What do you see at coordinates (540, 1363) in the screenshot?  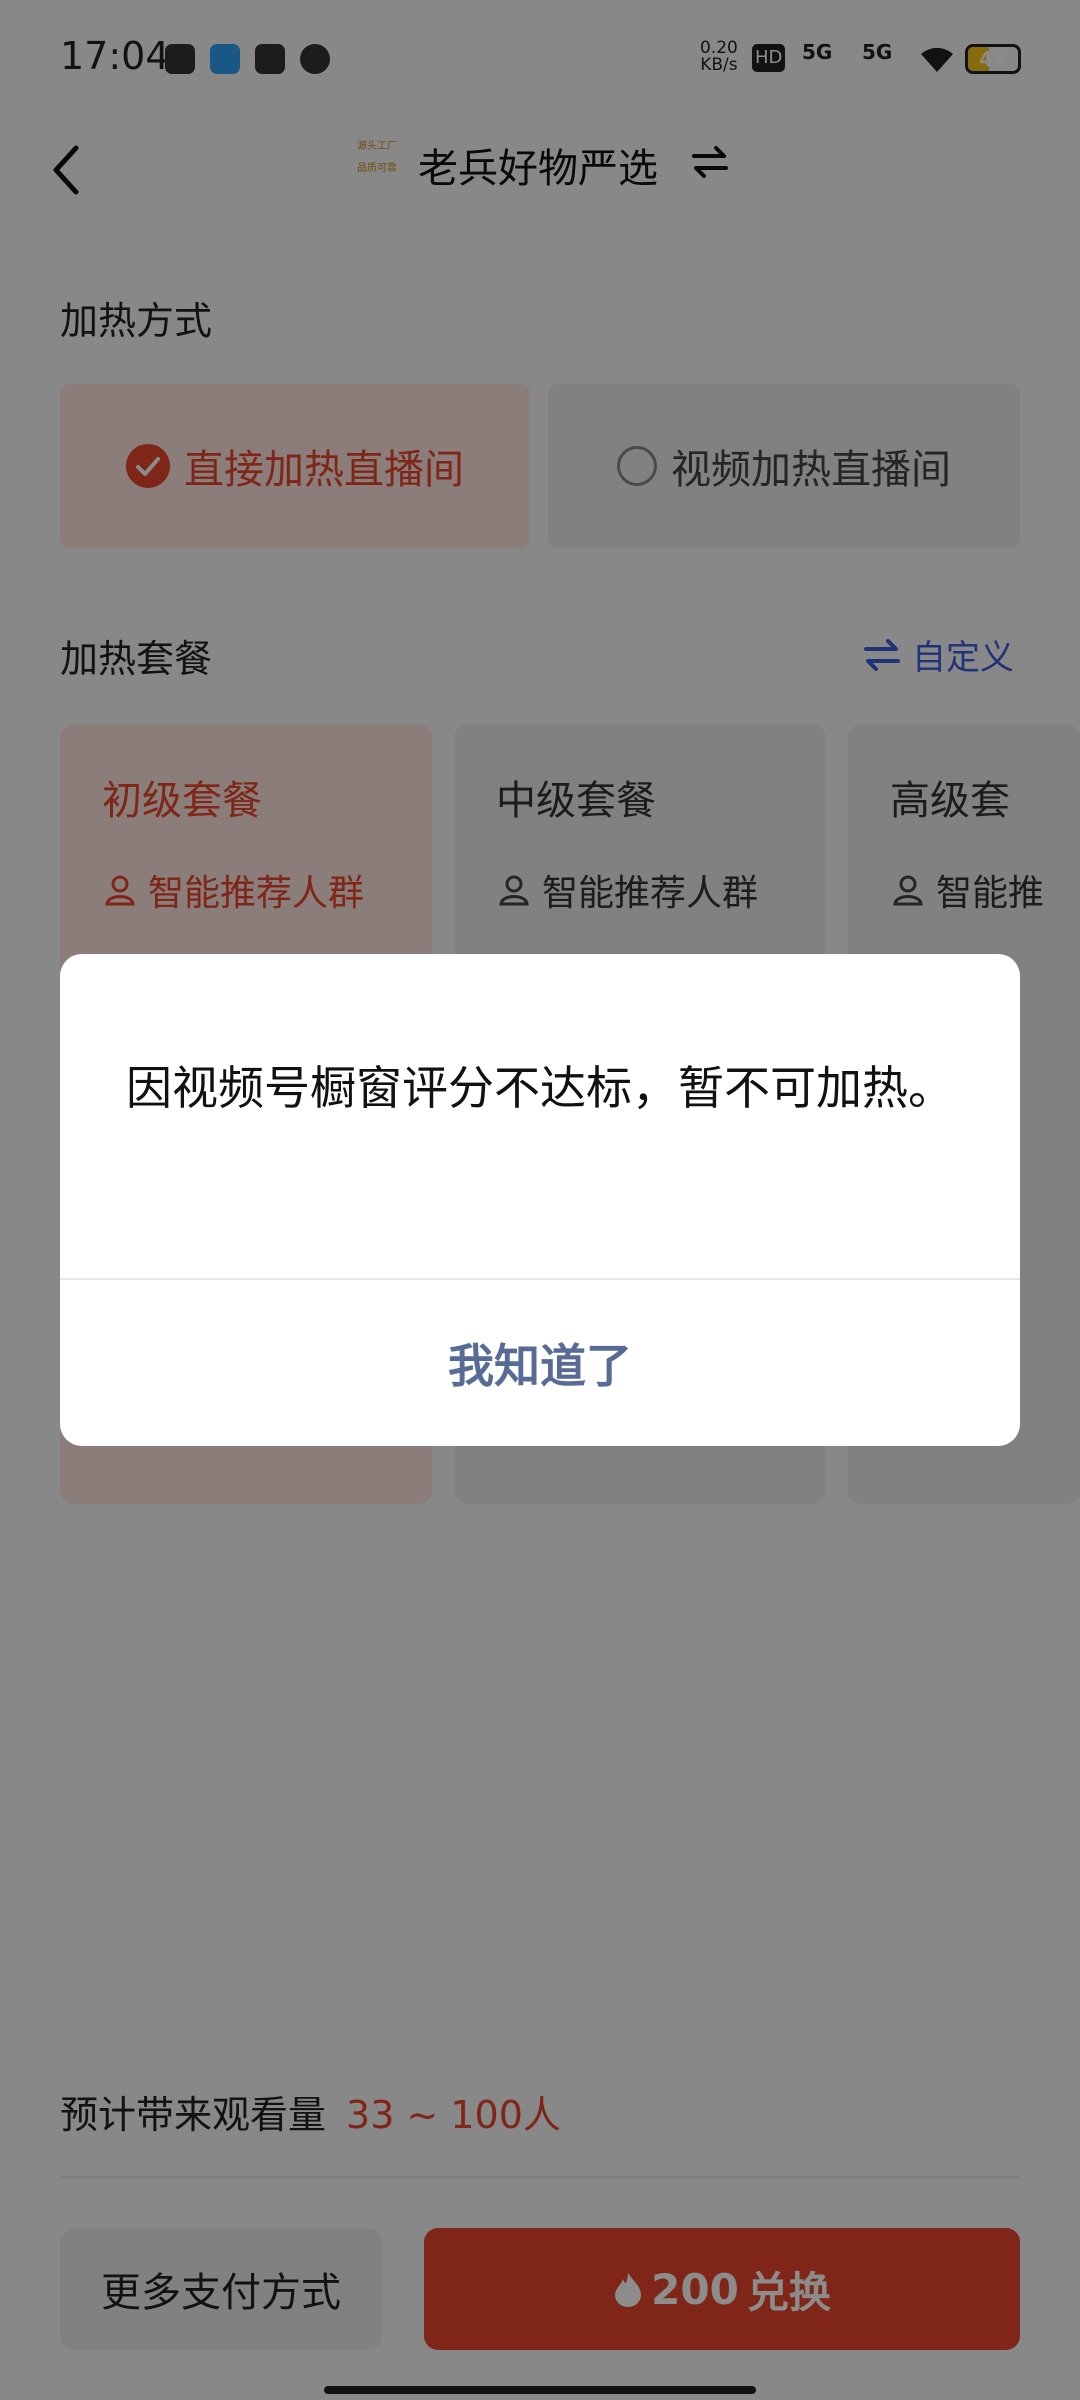 I see `dialog-confirm-button: 我知道了` at bounding box center [540, 1363].